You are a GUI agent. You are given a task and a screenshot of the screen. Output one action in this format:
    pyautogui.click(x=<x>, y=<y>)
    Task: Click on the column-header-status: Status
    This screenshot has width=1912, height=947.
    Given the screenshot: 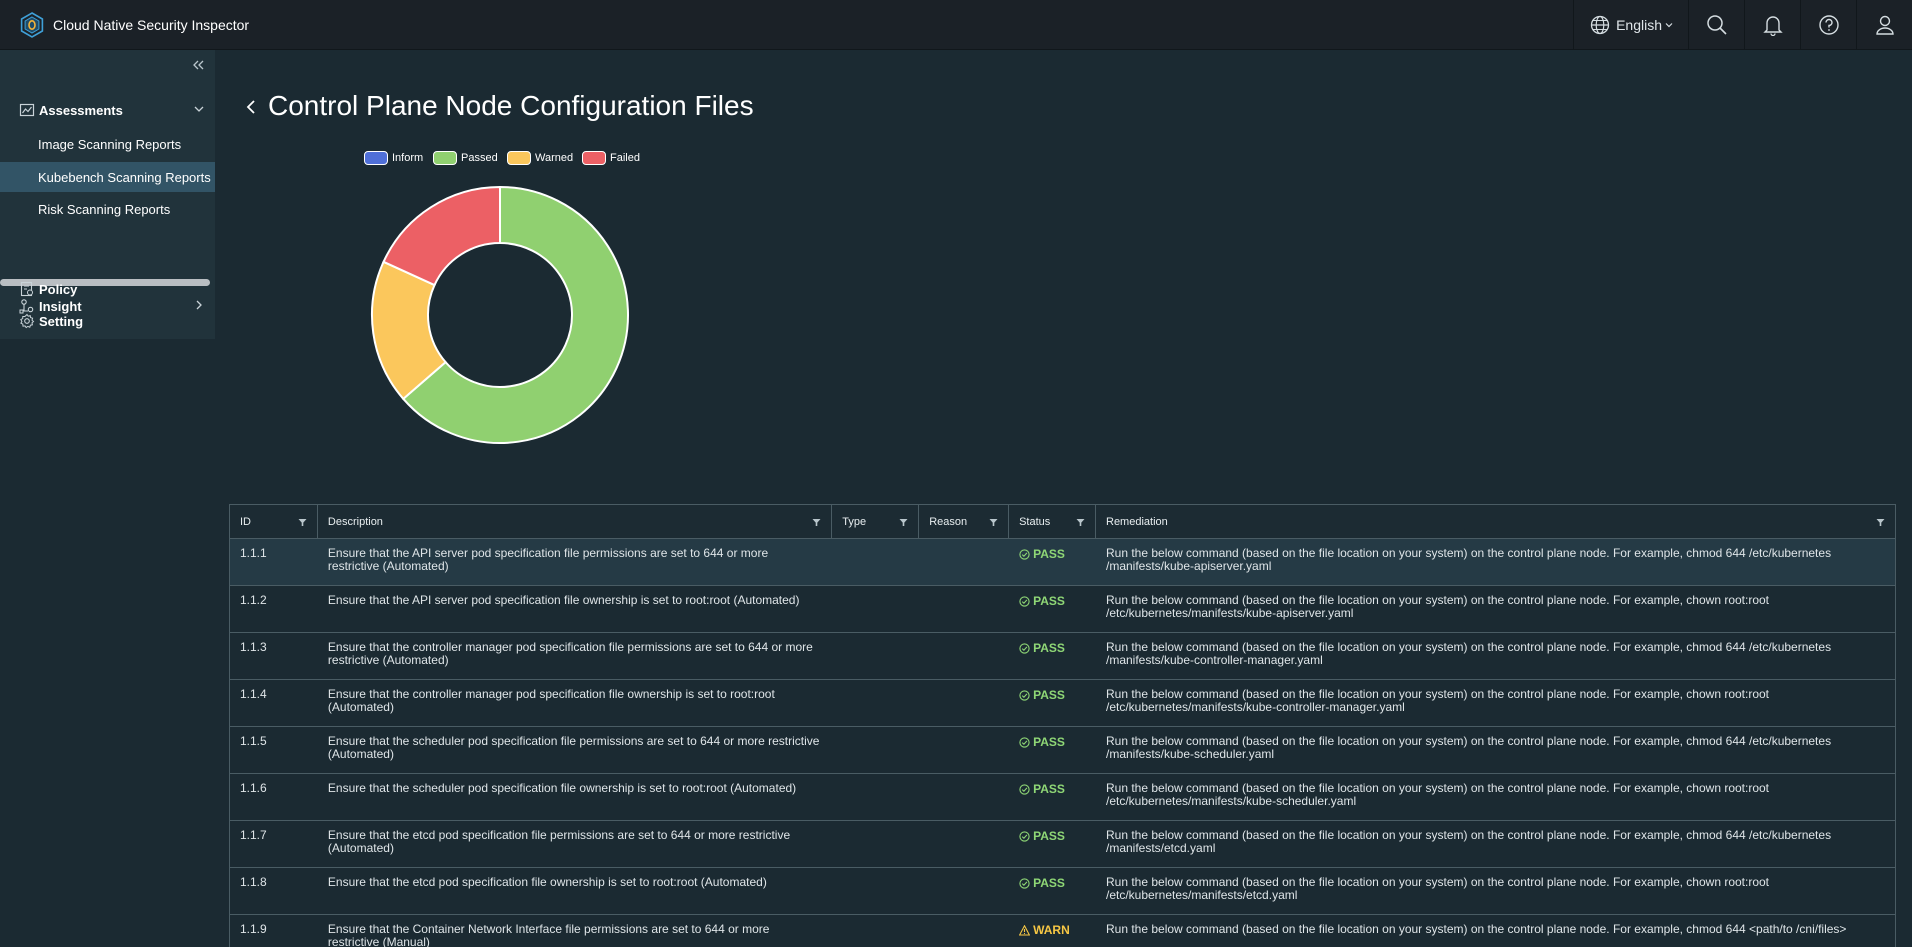 What is the action you would take?
    pyautogui.click(x=1052, y=522)
    